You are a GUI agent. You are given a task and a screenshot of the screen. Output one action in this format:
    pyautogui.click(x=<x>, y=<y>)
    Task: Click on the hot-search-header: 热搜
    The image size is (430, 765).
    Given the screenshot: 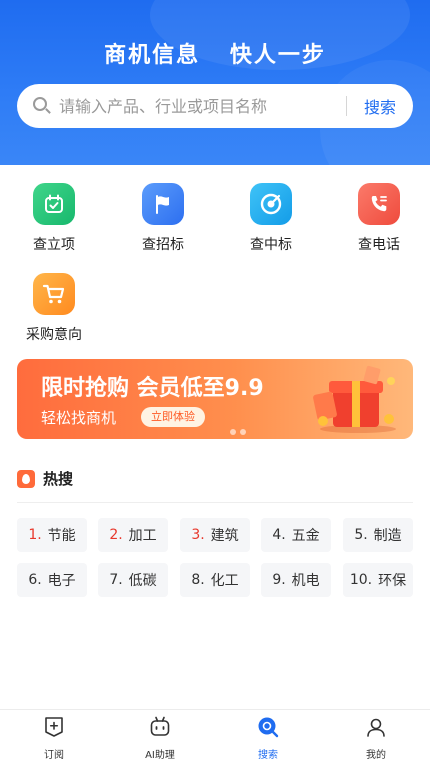 What is the action you would take?
    pyautogui.click(x=45, y=478)
    